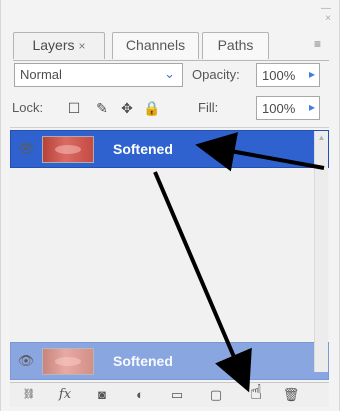 The image size is (340, 411). What do you see at coordinates (53, 45) in the screenshot?
I see `tab-layers-label: Layers` at bounding box center [53, 45].